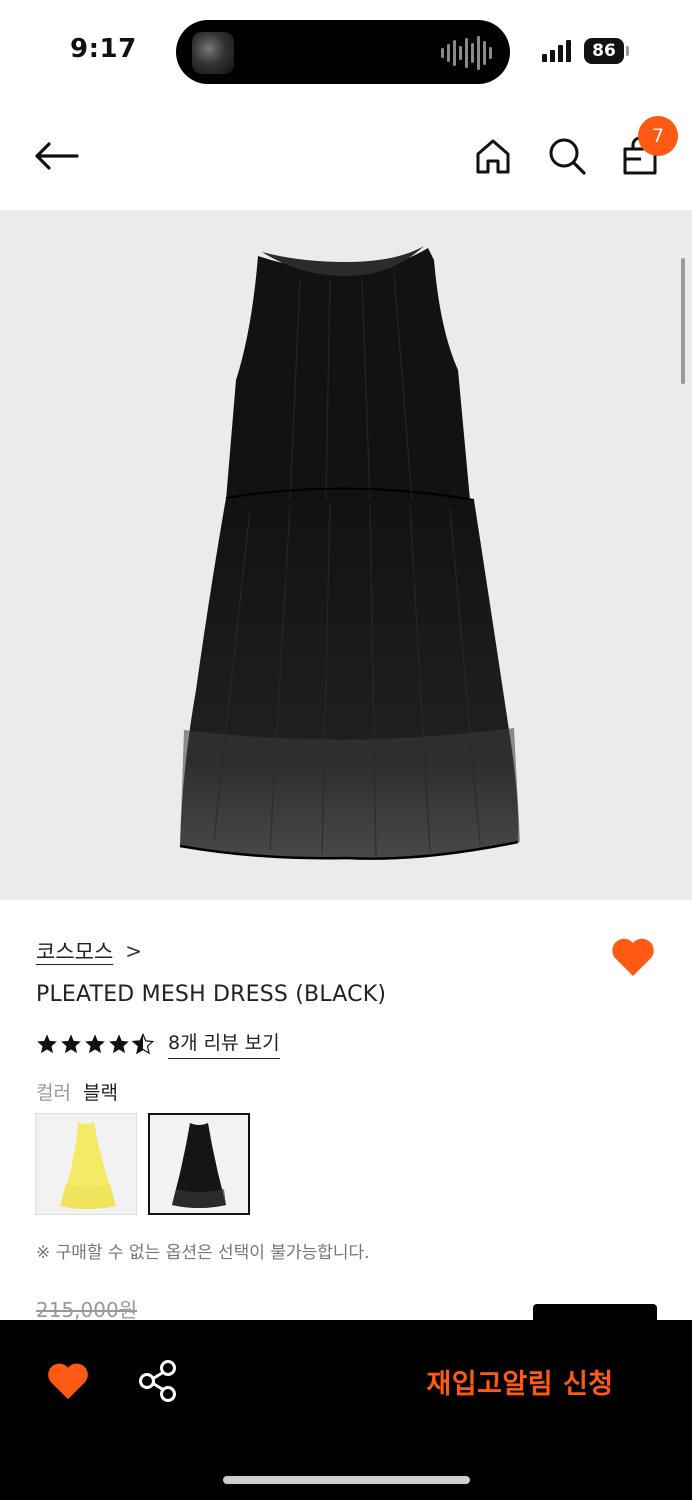  Describe the element at coordinates (213, 53) in the screenshot. I see `now-playing-thumbnail` at that location.